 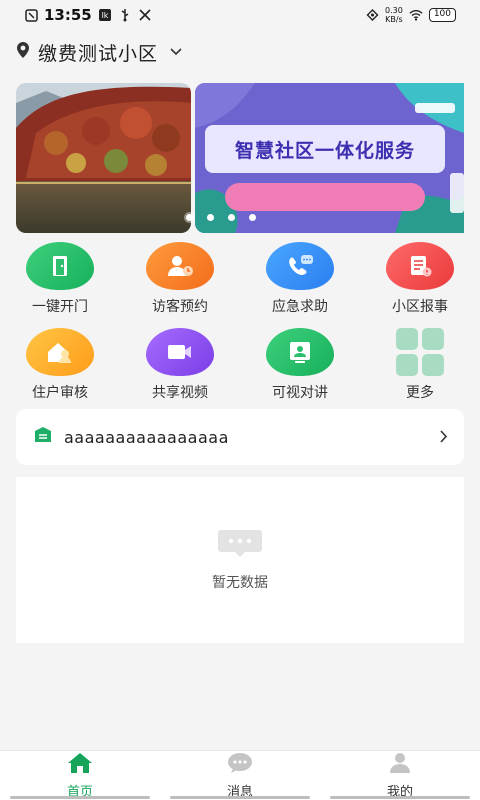 I want to click on service-open-door: 一键开门, so click(x=60, y=279).